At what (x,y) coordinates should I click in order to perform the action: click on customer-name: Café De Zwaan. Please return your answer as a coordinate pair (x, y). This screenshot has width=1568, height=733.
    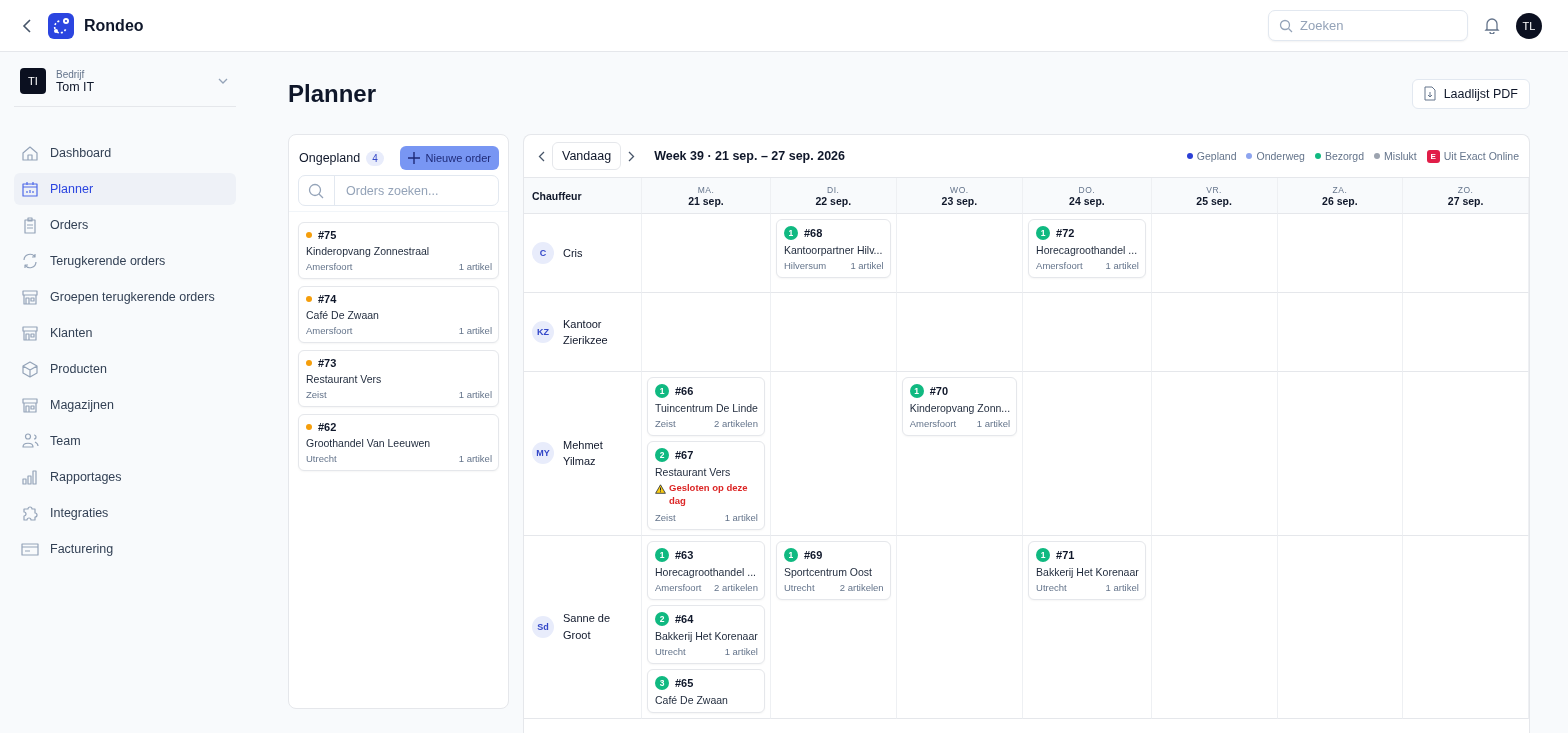
    Looking at the image, I should click on (692, 699).